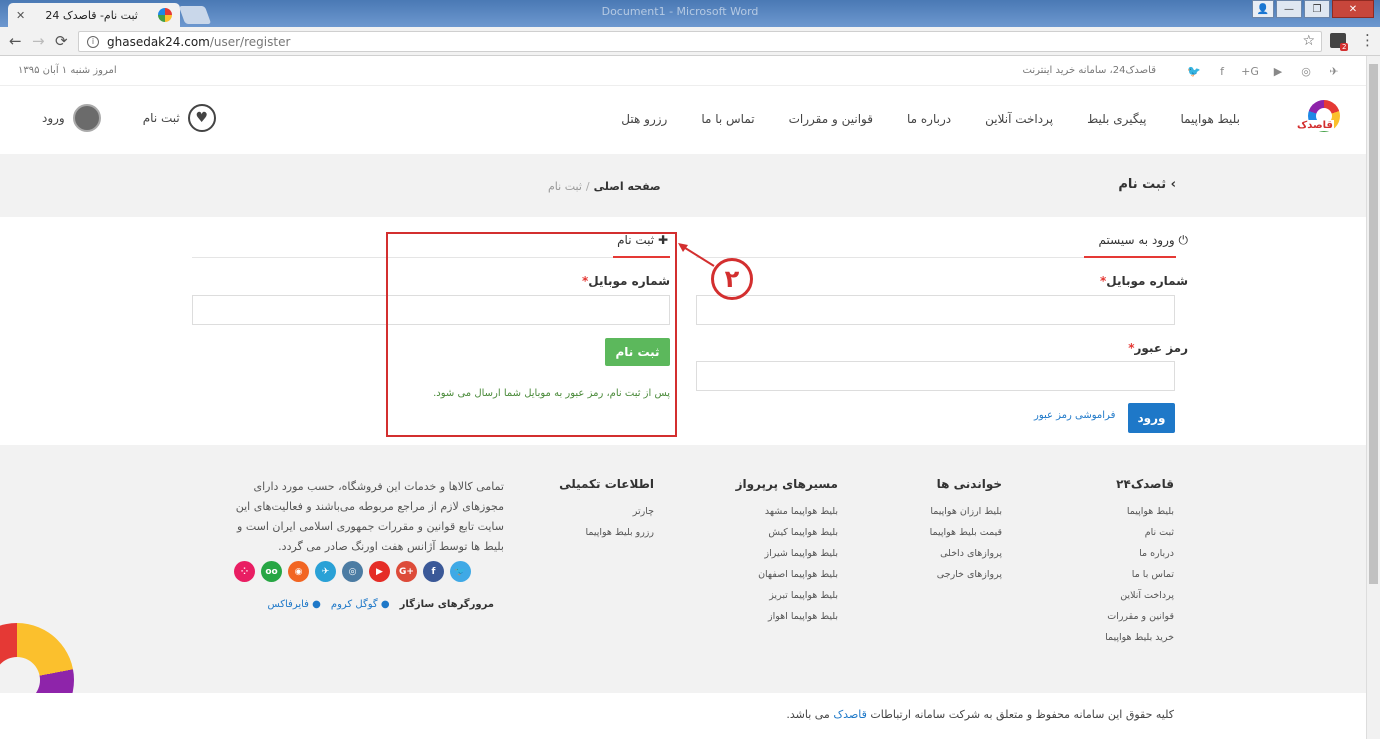 The width and height of the screenshot is (1380, 739). What do you see at coordinates (360, 604) in the screenshot?
I see `chrome-link: ● گوگل کروم` at bounding box center [360, 604].